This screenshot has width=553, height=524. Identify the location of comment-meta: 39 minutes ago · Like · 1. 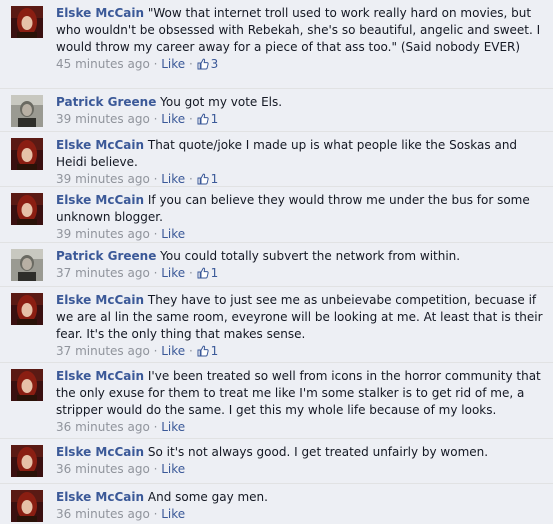
(300, 119).